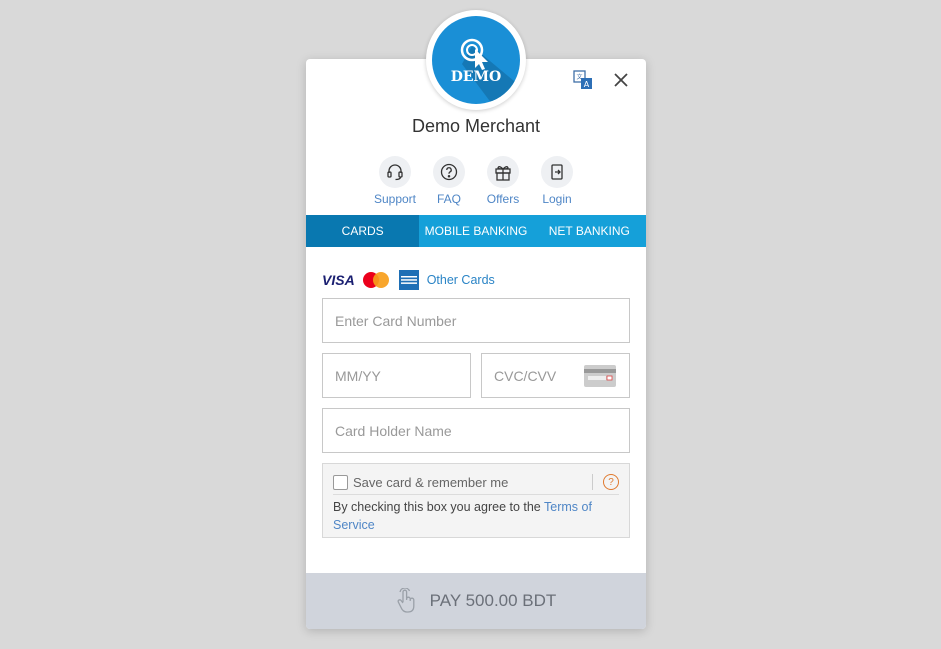 Image resolution: width=941 pixels, height=649 pixels. Describe the element at coordinates (340, 482) in the screenshot. I see `save-card-checkbox` at that location.